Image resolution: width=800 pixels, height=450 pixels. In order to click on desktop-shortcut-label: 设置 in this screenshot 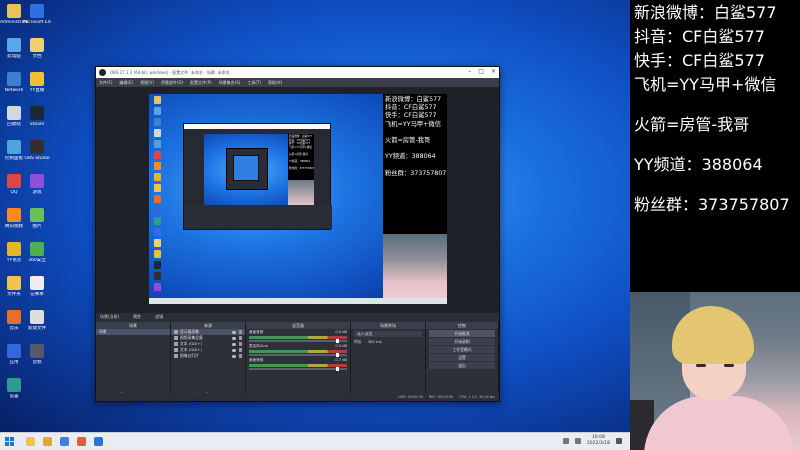, I will do `click(14, 396)`.